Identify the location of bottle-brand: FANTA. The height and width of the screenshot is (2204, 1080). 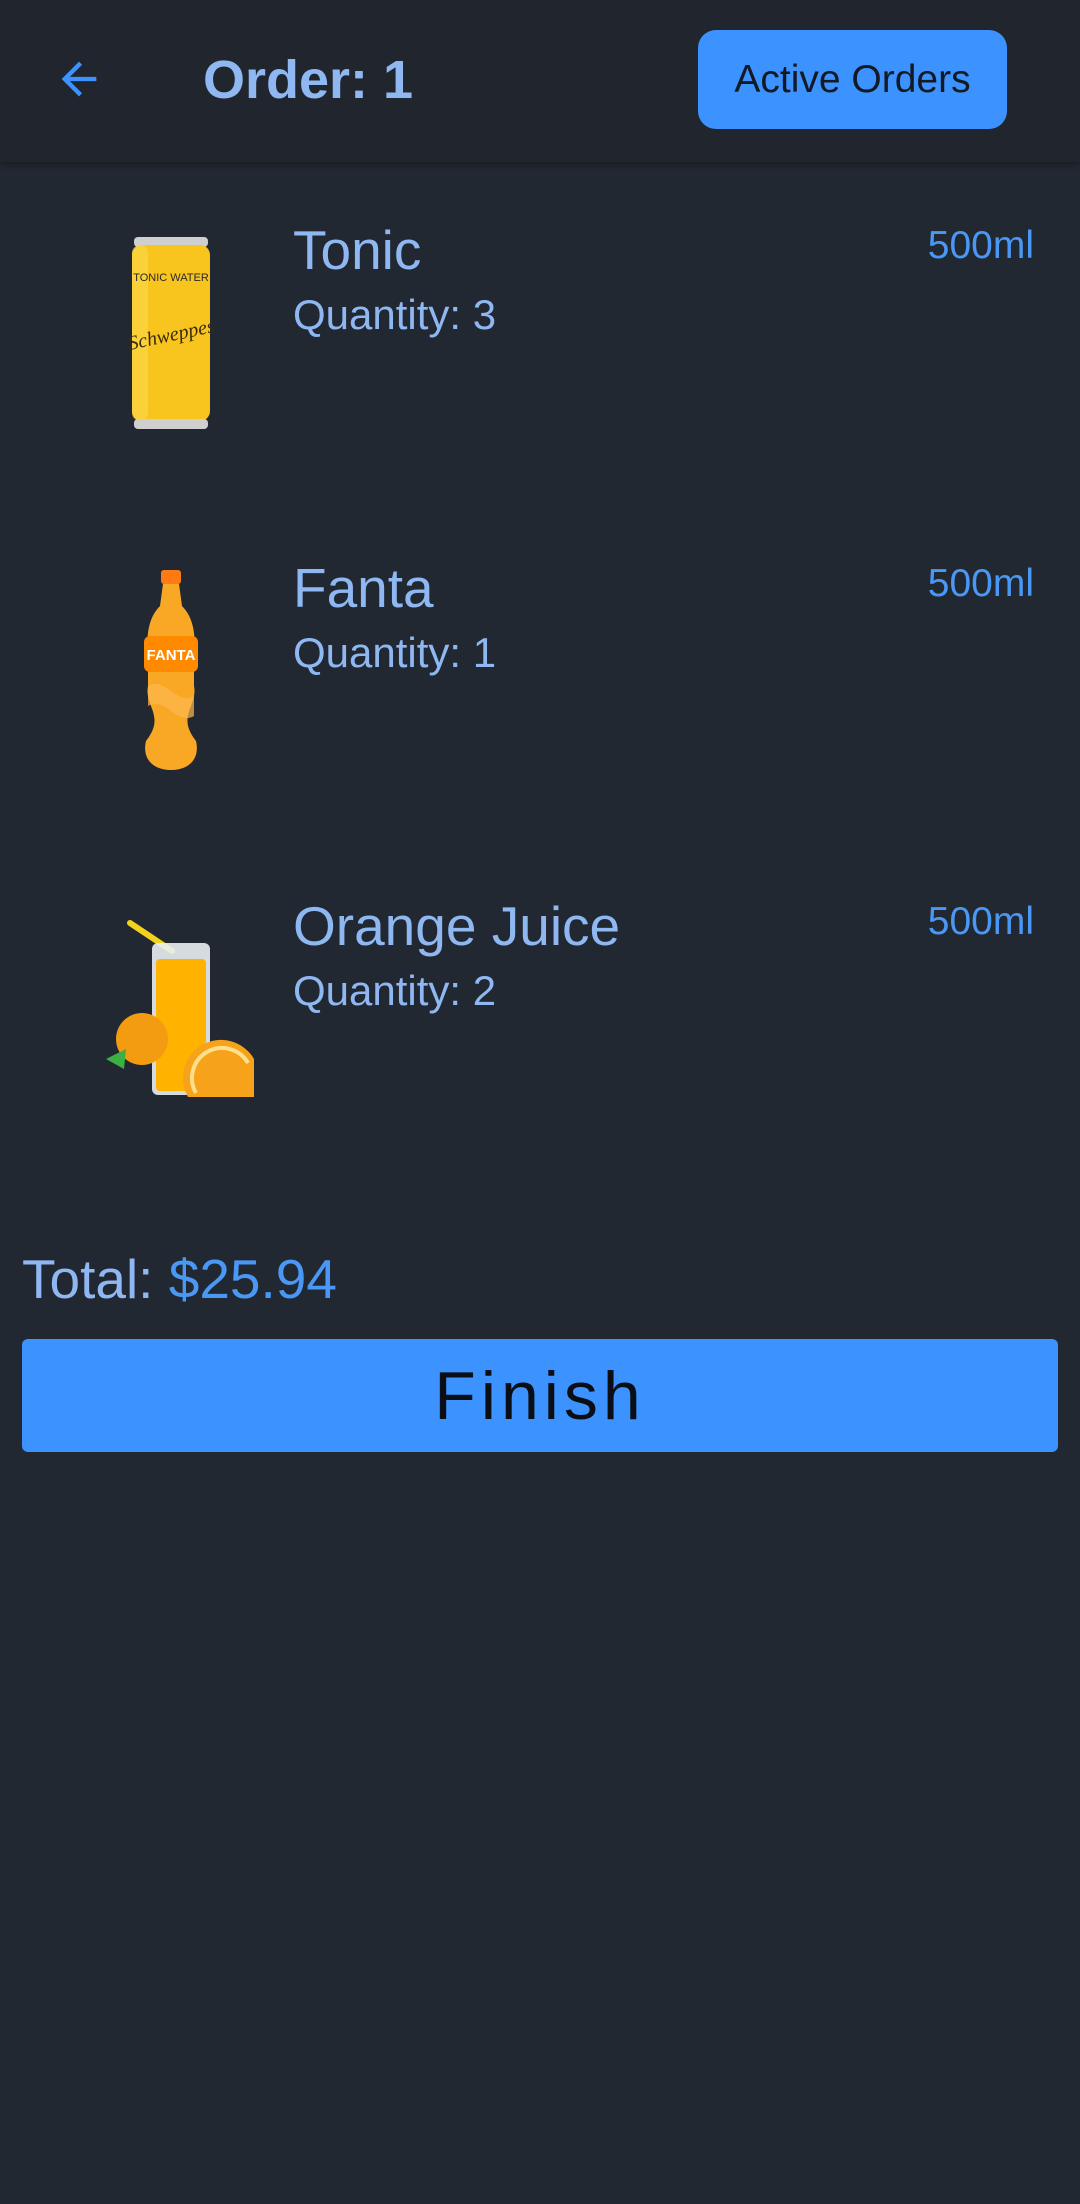
(171, 655).